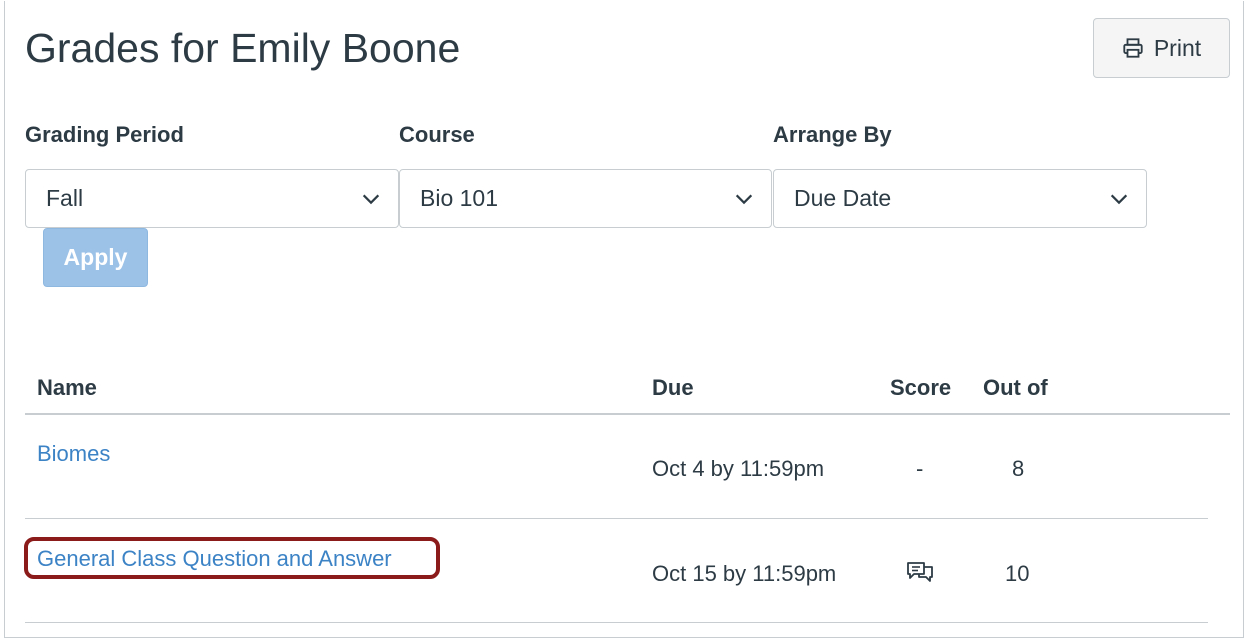 This screenshot has height=640, width=1247. I want to click on page-title: Grades for Emily Boone, so click(243, 48).